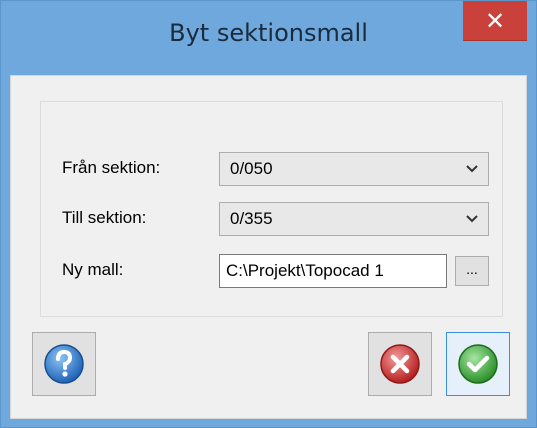 The width and height of the screenshot is (537, 428). What do you see at coordinates (354, 219) in the screenshot?
I see `to-section-combobox: 0/355` at bounding box center [354, 219].